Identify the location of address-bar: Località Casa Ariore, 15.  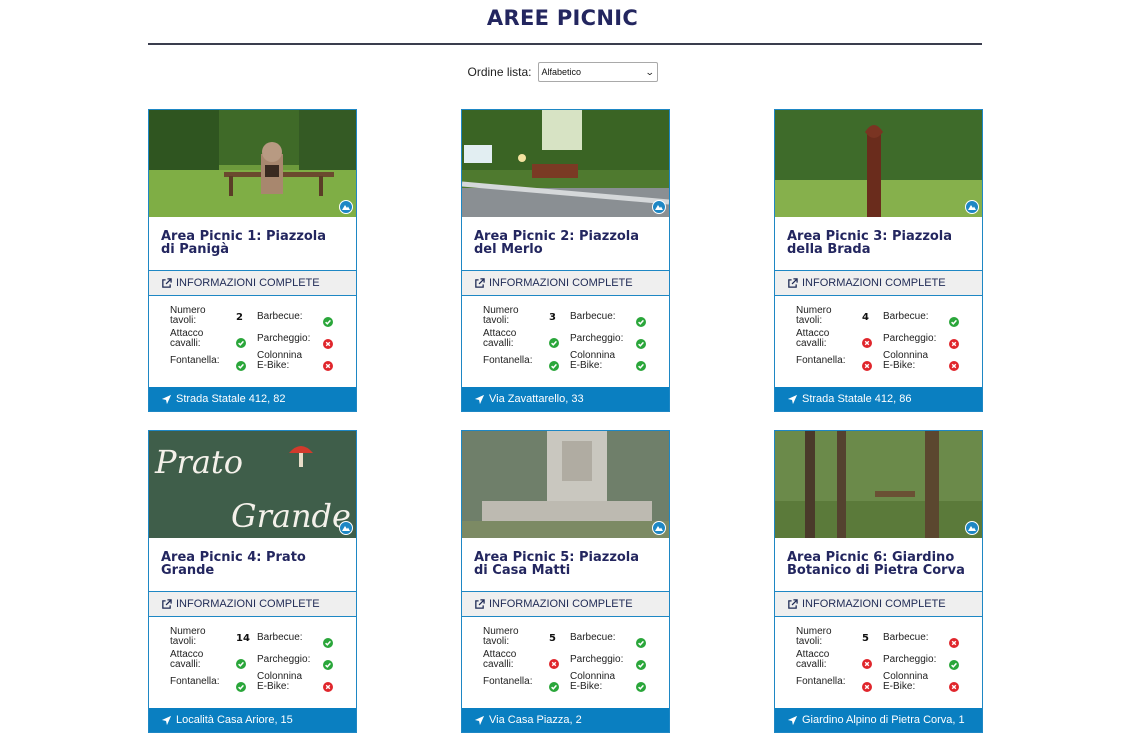
(252, 720).